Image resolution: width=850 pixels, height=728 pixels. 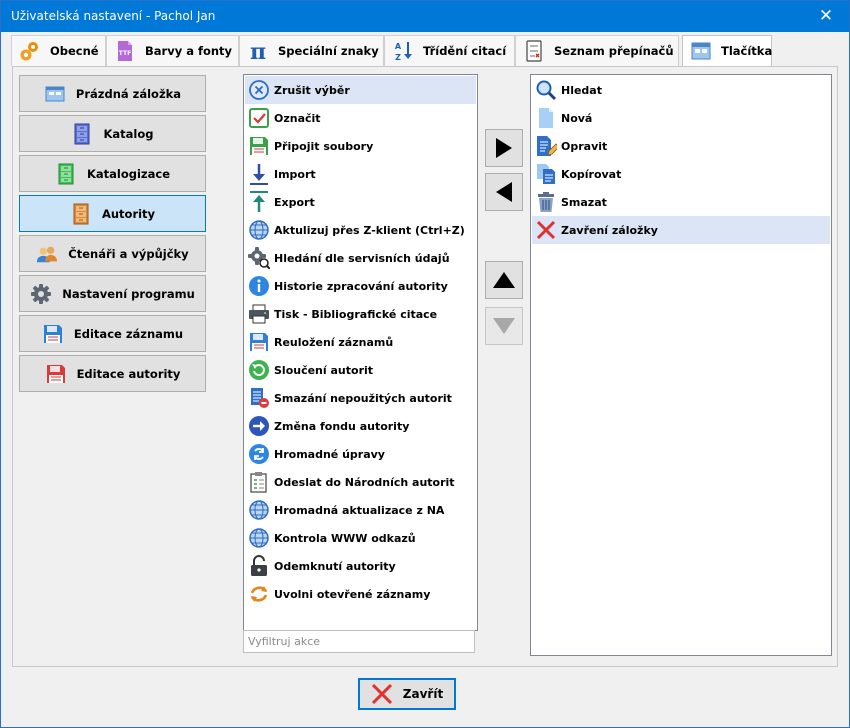 What do you see at coordinates (297, 118) in the screenshot?
I see `item-label: Označit` at bounding box center [297, 118].